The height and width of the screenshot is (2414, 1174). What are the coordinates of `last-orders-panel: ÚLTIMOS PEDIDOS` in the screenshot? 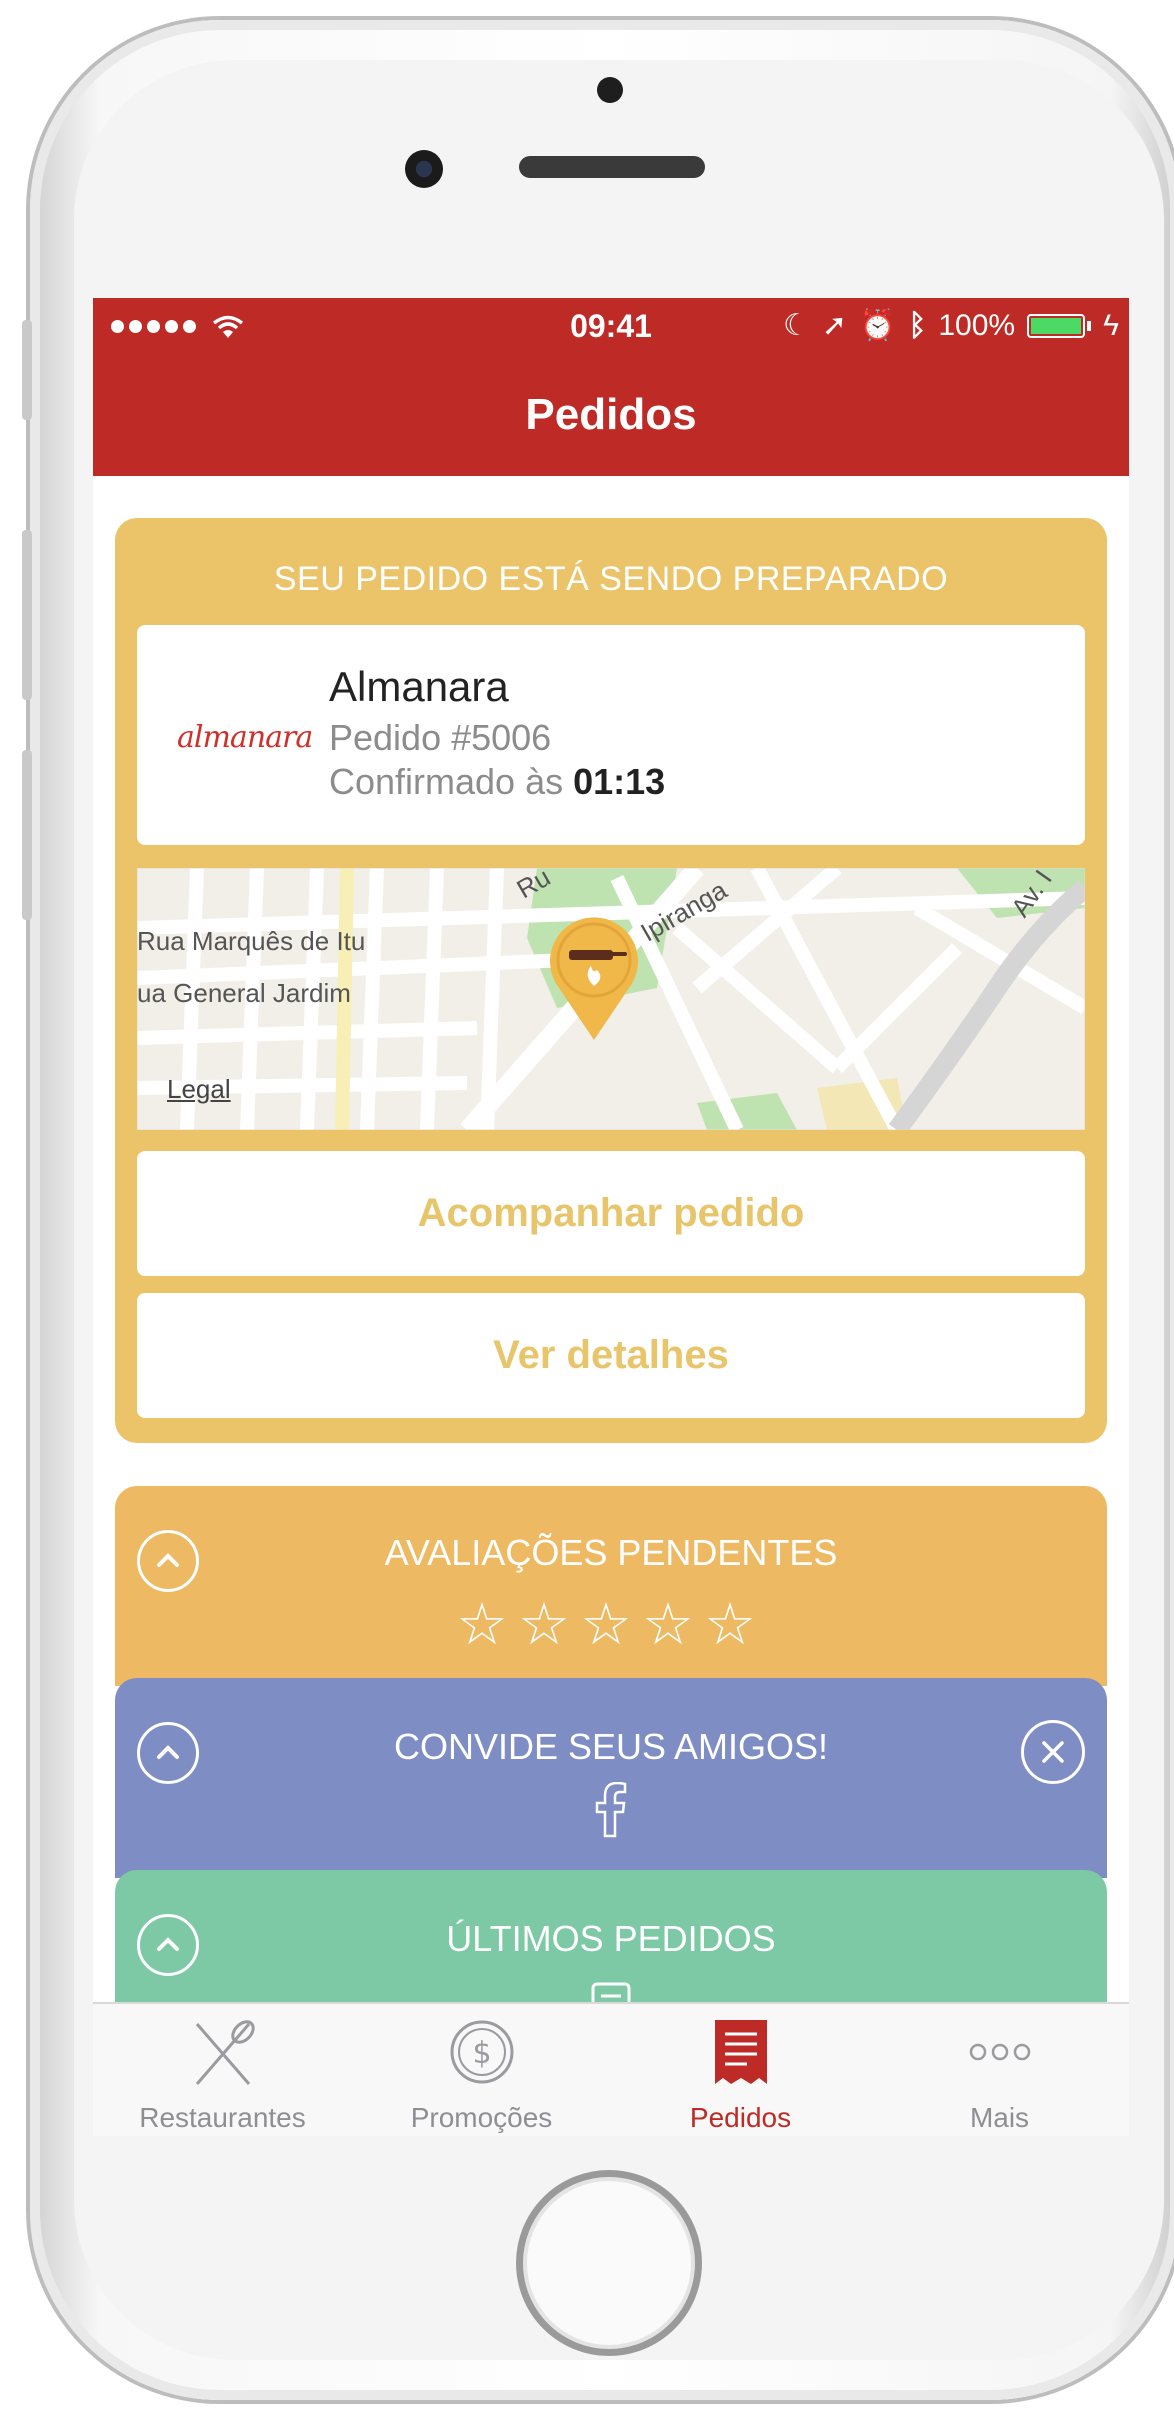 It's located at (611, 1946).